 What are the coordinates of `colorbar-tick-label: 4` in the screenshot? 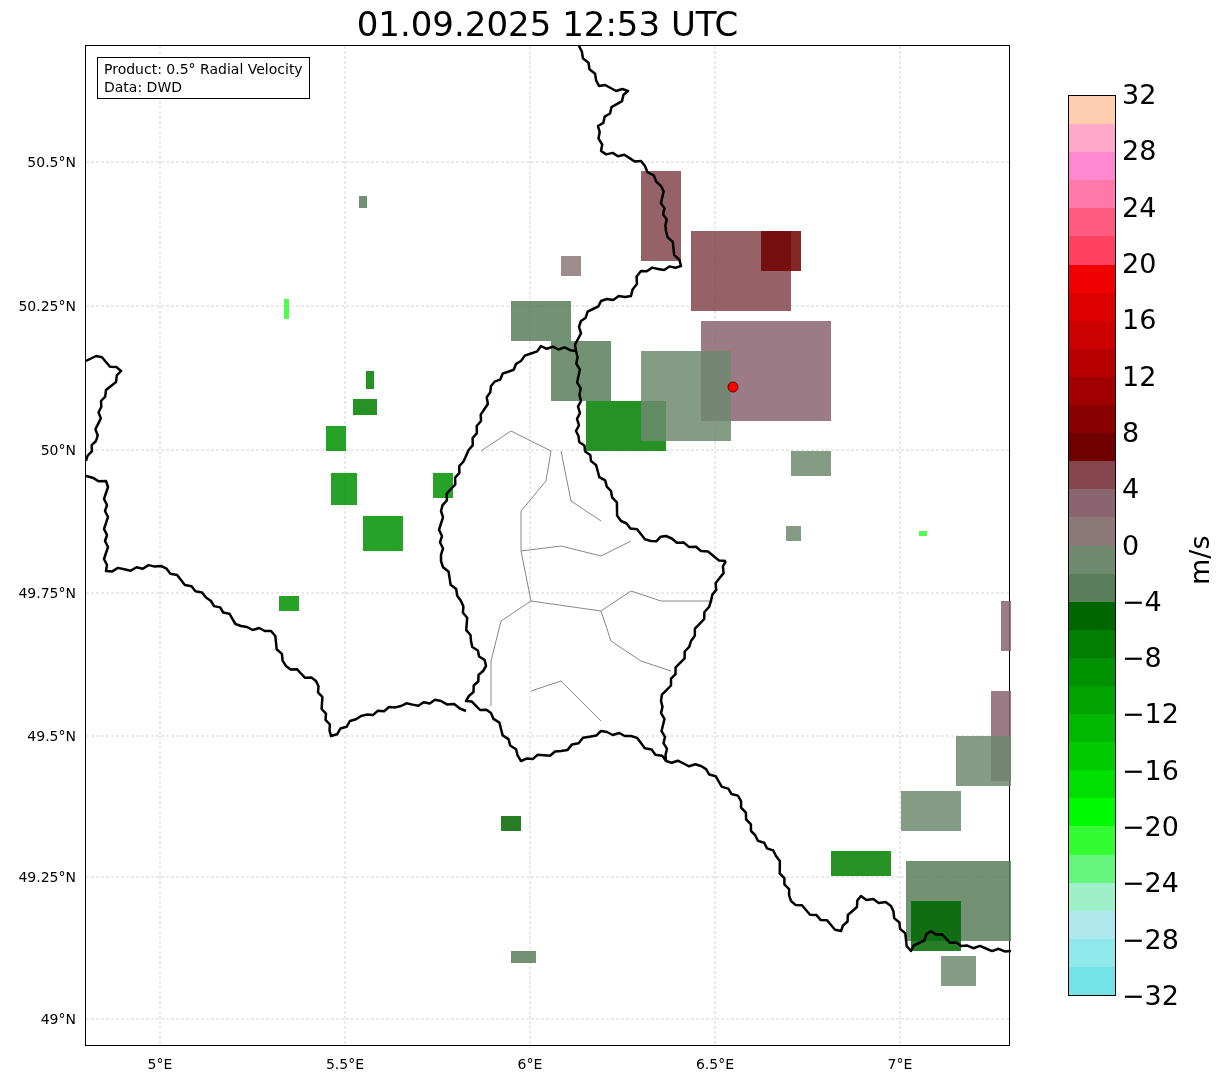 It's located at (1131, 489).